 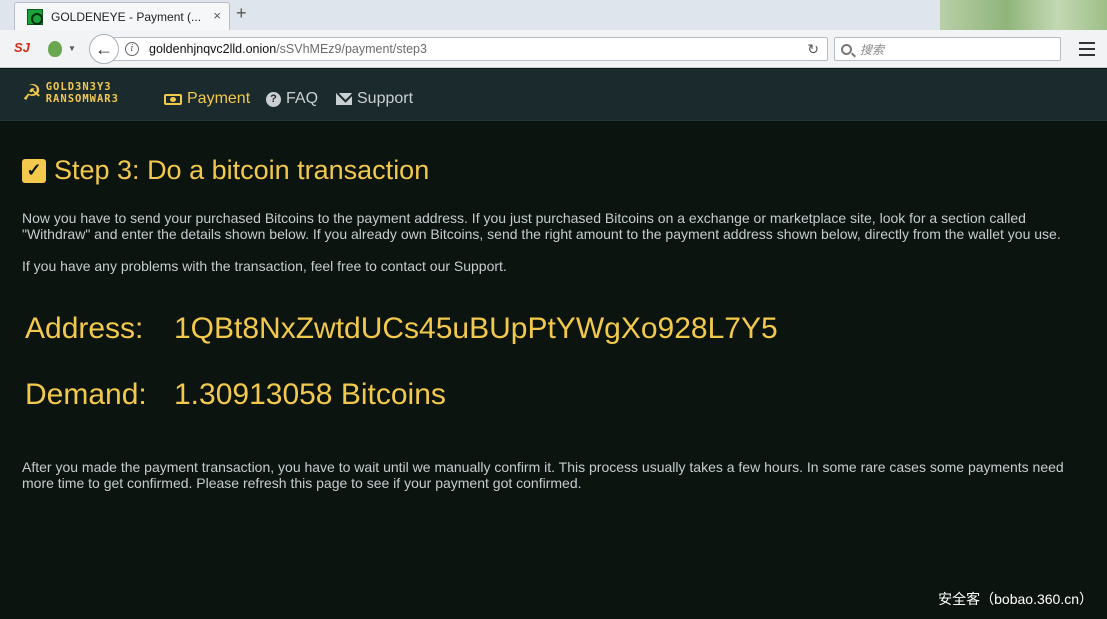 I want to click on logo-line-1: GOLD3N3Y3, so click(x=78, y=87).